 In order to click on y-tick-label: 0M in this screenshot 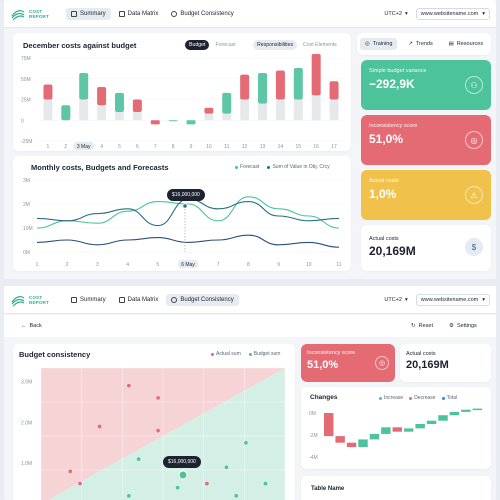, I will do `click(26, 253)`.